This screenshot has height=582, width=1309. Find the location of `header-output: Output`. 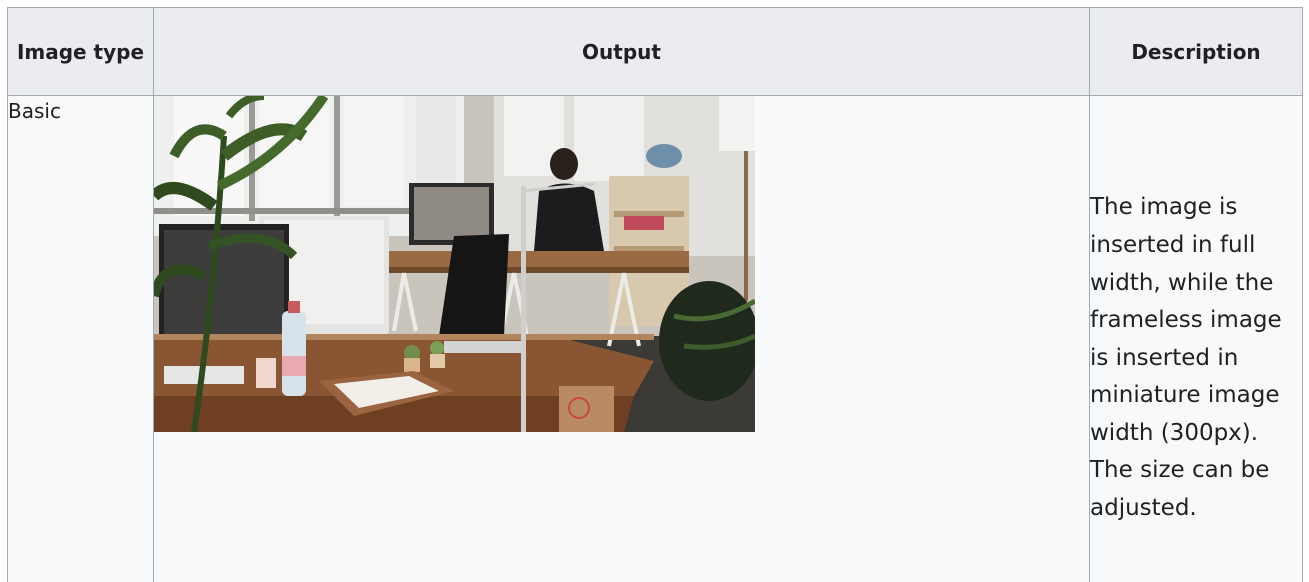

header-output: Output is located at coordinates (621, 51).